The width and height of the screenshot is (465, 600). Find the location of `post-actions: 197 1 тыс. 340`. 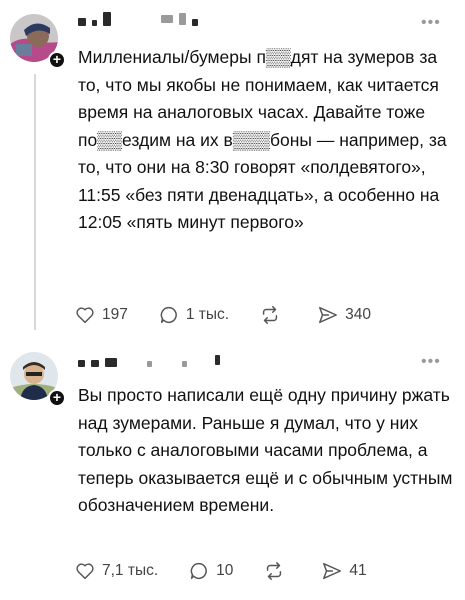

post-actions: 197 1 тыс. 340 is located at coordinates (237, 315).